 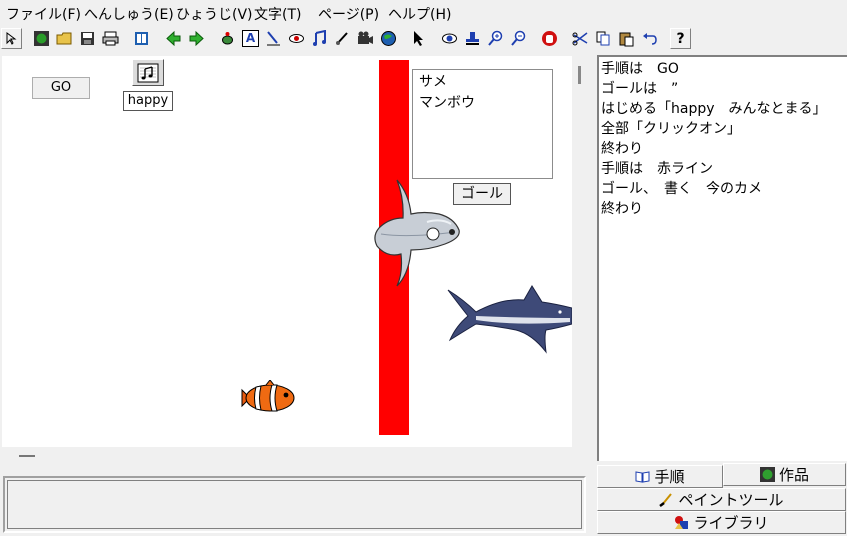 What do you see at coordinates (731, 523) in the screenshot?
I see `tab-library-label: ライブラリ` at bounding box center [731, 523].